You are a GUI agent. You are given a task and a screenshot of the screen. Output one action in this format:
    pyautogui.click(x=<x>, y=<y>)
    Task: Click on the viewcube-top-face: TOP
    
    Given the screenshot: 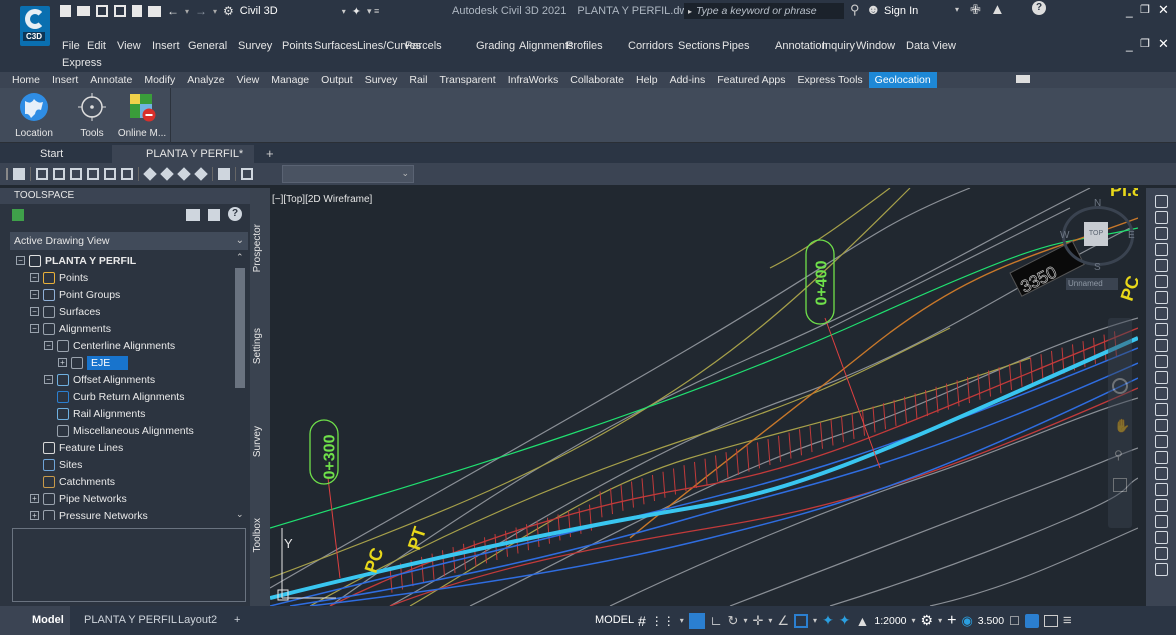 What is the action you would take?
    pyautogui.click(x=1096, y=234)
    